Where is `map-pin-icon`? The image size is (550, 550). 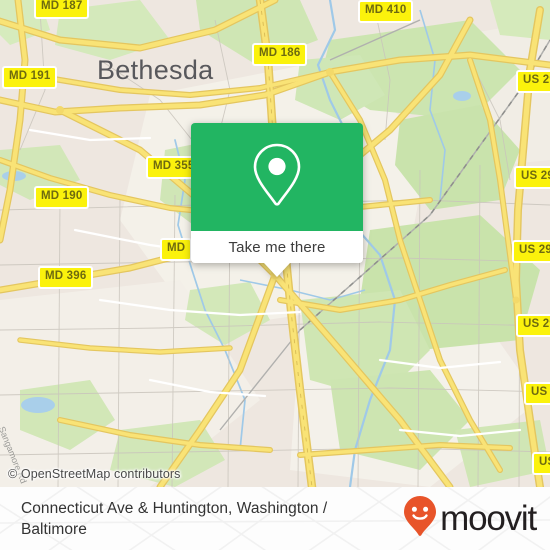 map-pin-icon is located at coordinates (277, 177).